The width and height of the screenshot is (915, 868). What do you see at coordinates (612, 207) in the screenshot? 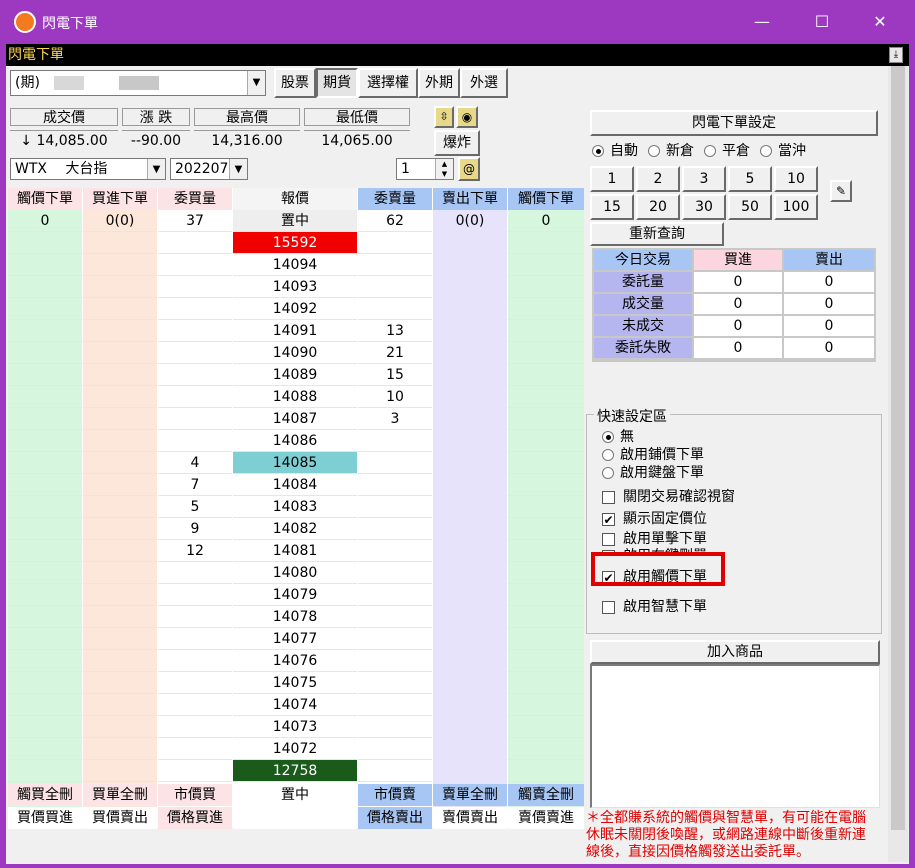
I see `quantity-button: 15` at bounding box center [612, 207].